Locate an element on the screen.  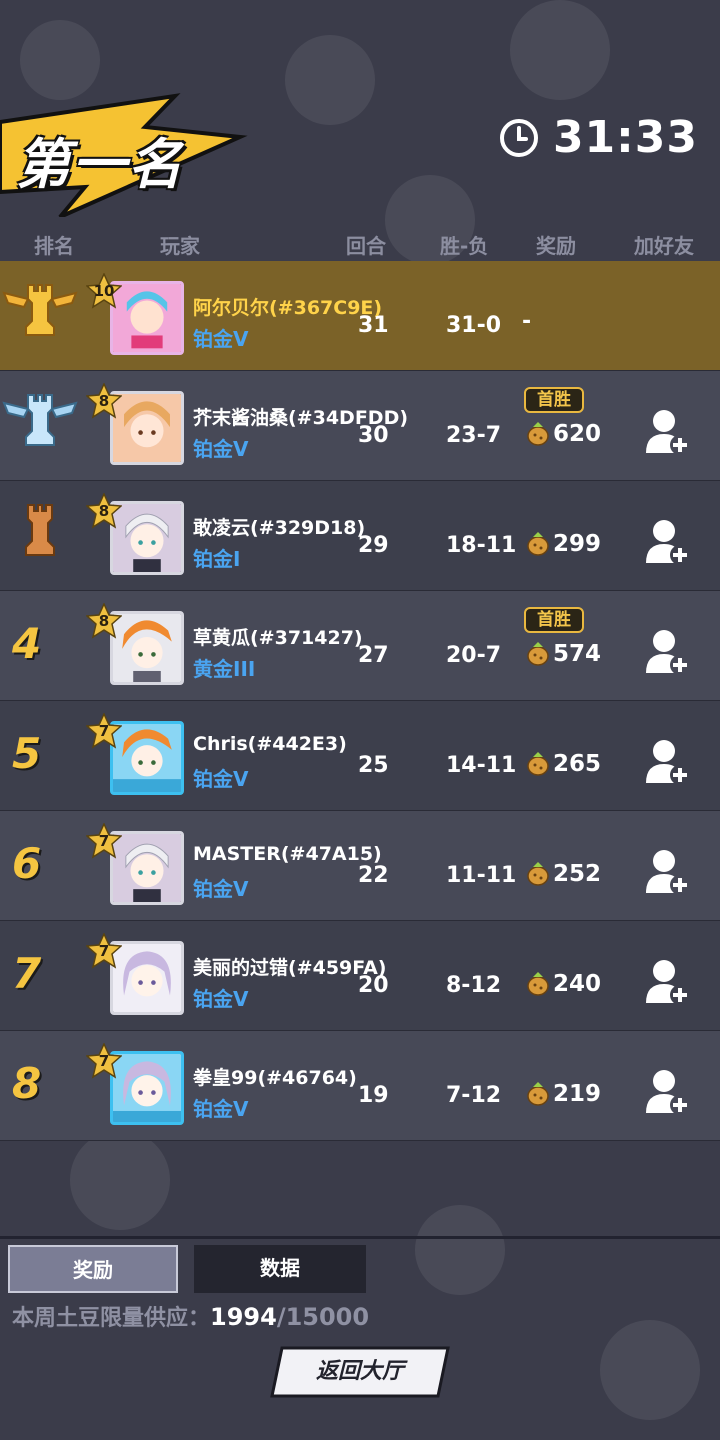
return-lobby-button: 返回大厅 is located at coordinates (360, 1372).